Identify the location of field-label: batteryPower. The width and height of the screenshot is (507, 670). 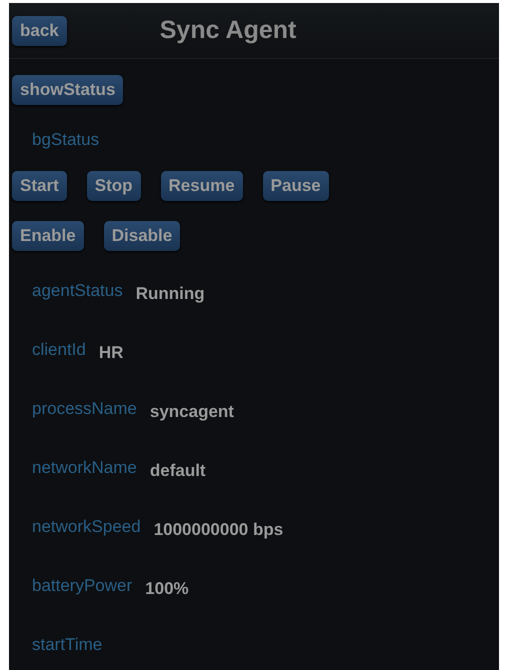
(82, 586).